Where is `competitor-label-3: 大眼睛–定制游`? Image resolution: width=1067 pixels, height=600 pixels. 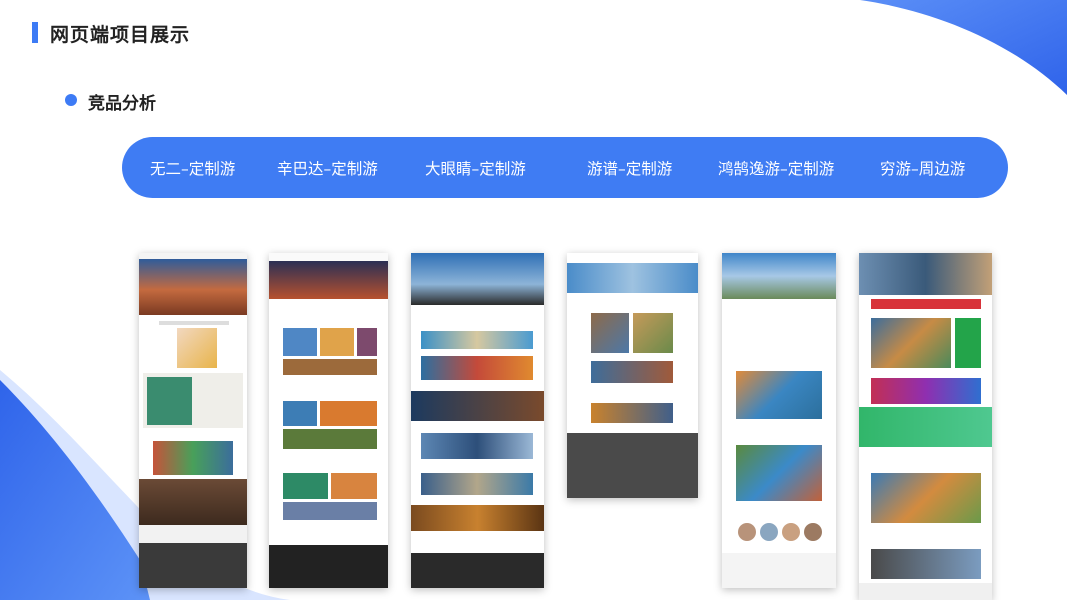 competitor-label-3: 大眼睛–定制游 is located at coordinates (475, 169).